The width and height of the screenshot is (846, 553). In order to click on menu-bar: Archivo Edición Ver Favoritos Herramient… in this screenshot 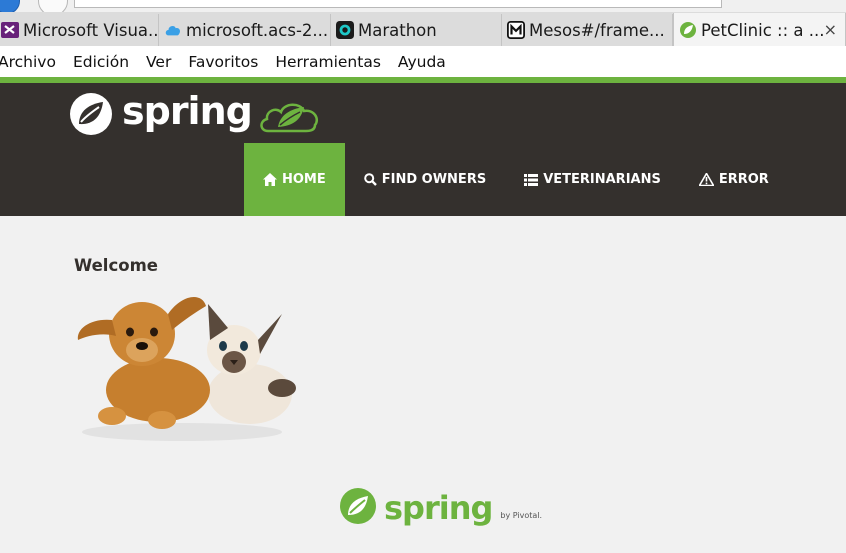, I will do `click(423, 61)`.